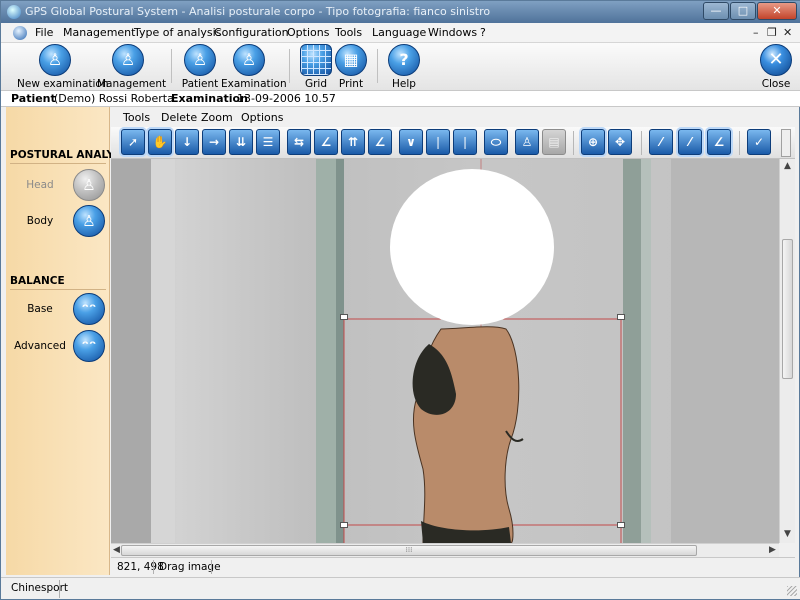  I want to click on zoom-tool-button: ⊕, so click(593, 142).